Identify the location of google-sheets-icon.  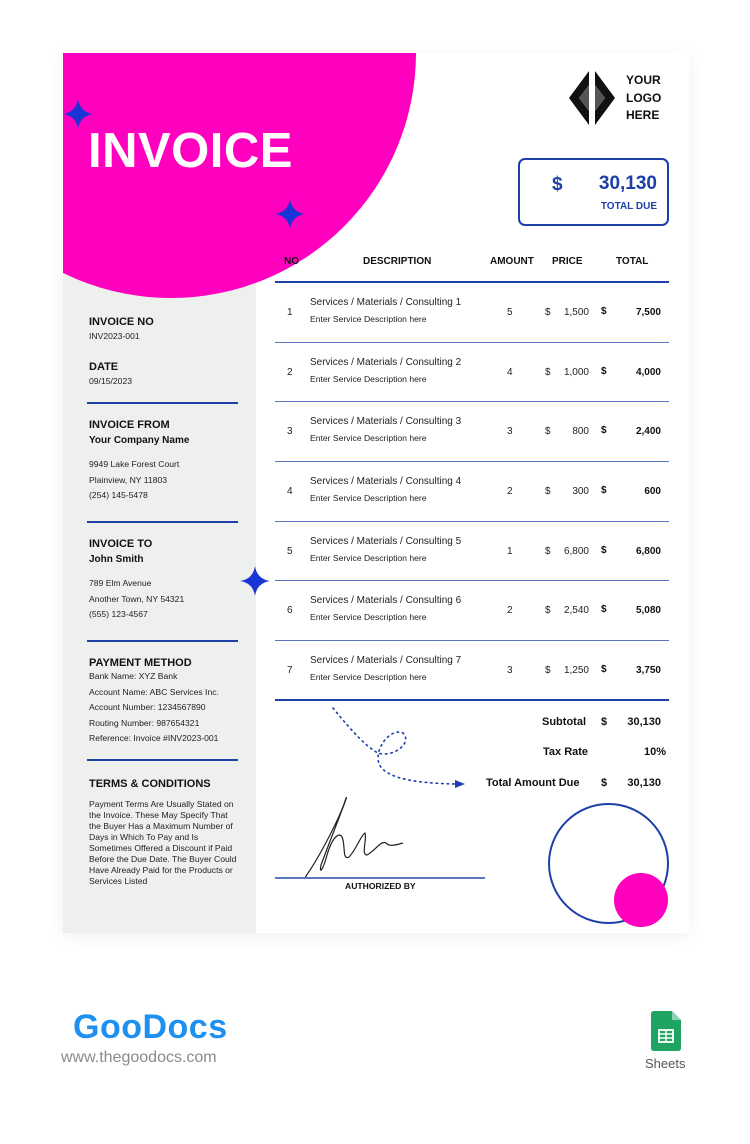
(666, 1031).